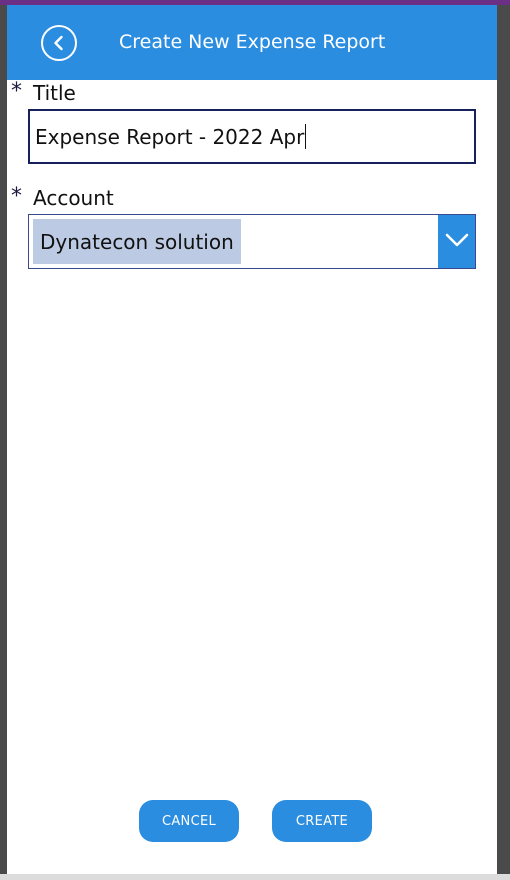 The image size is (510, 880). I want to click on app-header: Create New Expense Report, so click(252, 42).